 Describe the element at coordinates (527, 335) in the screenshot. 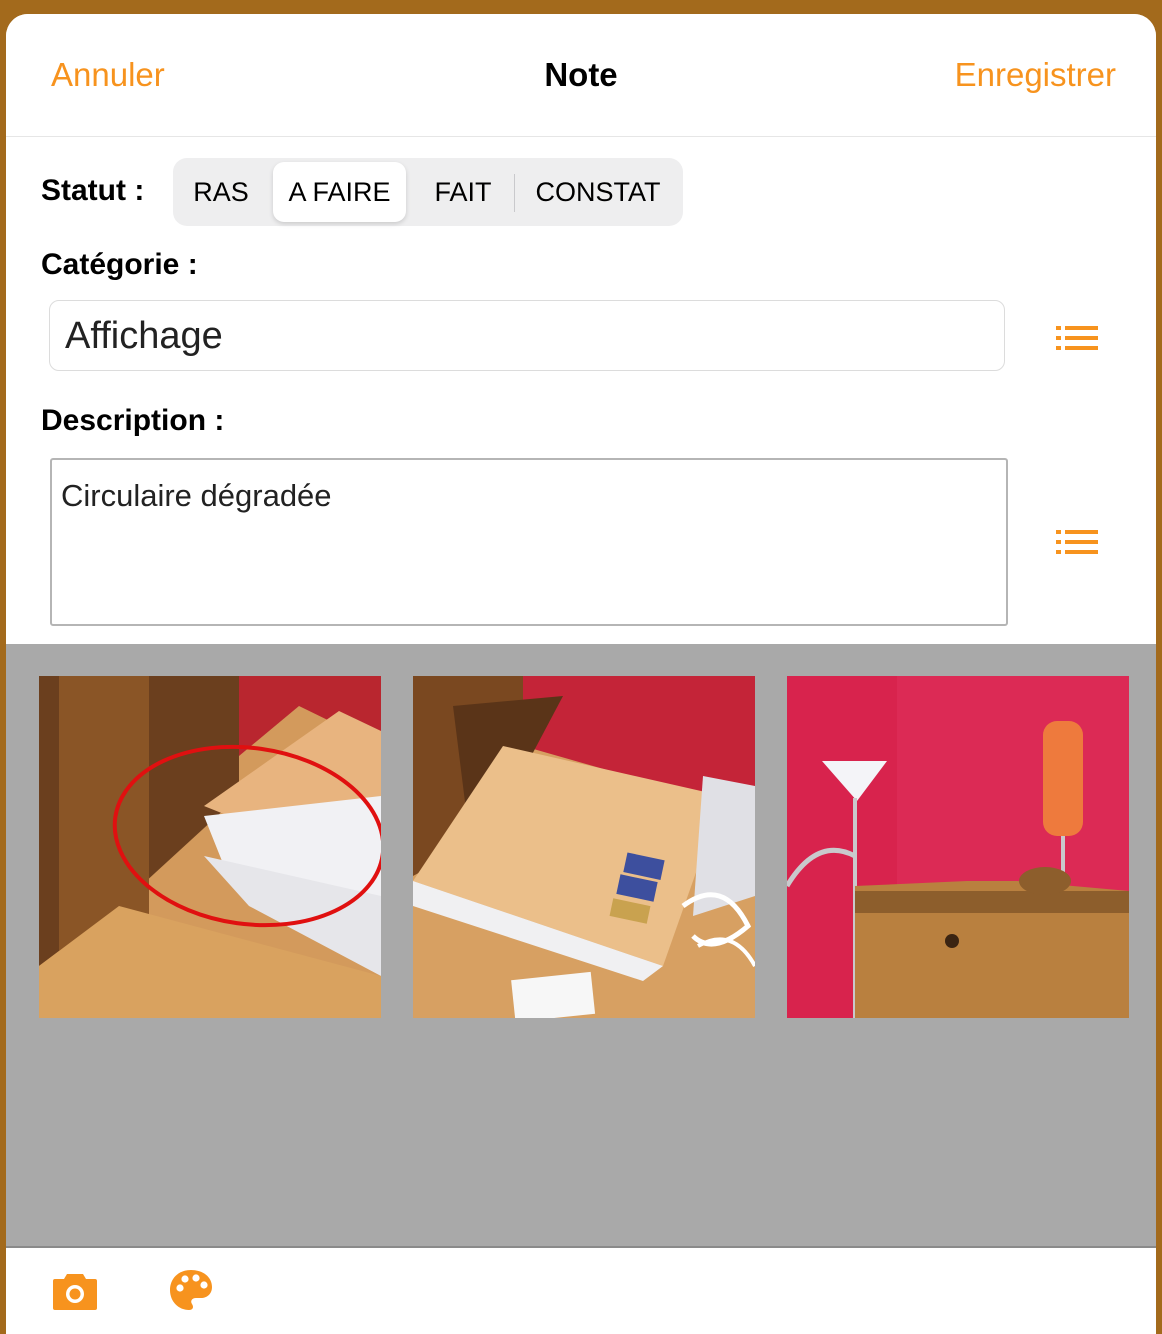

I see `category-field: Affichage` at that location.